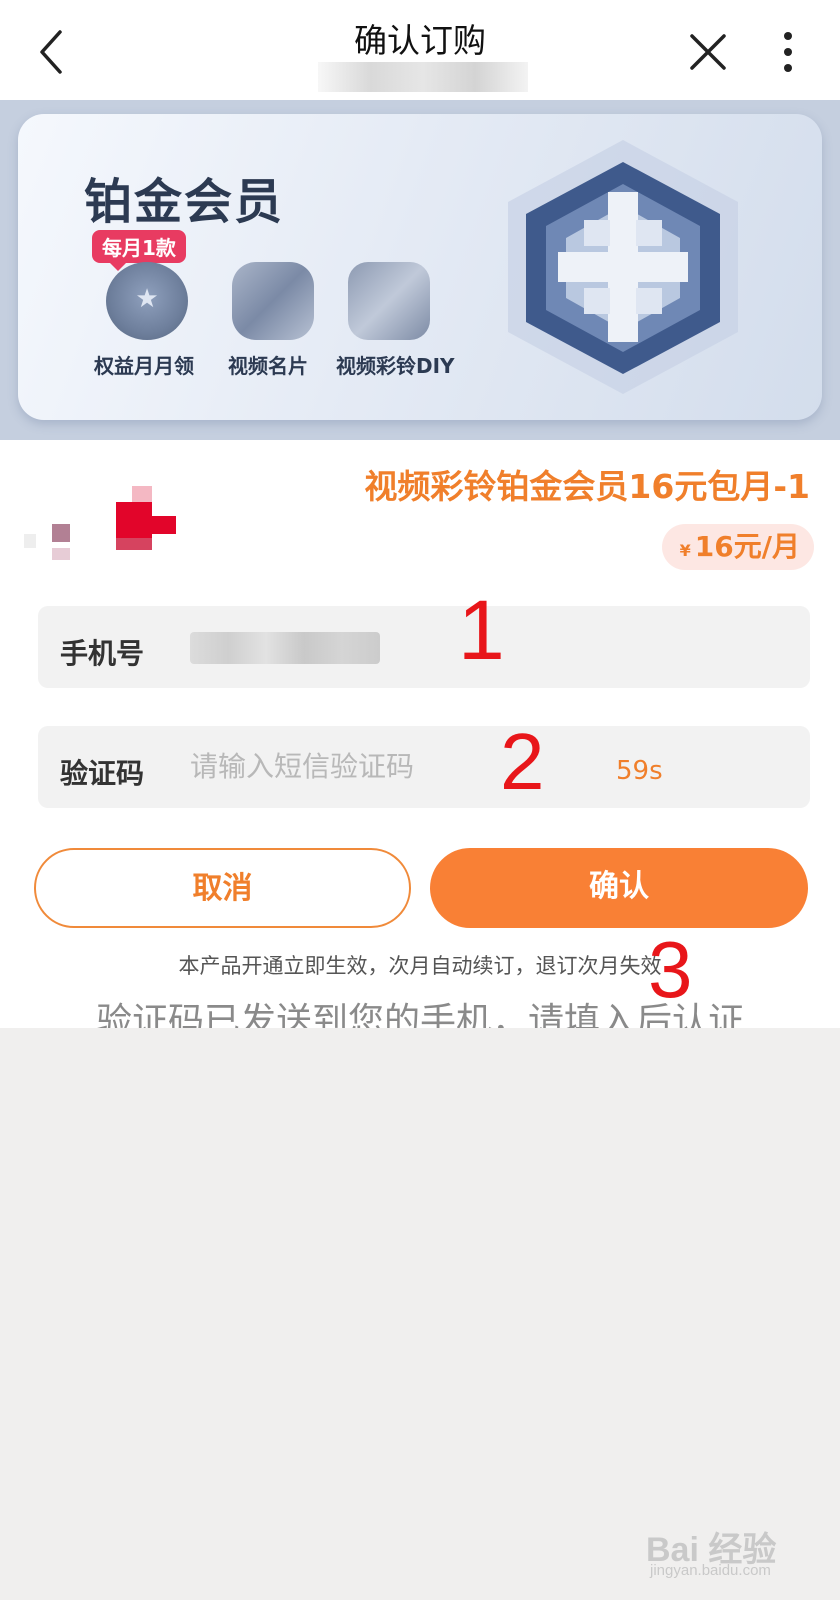 The image size is (840, 1600). I want to click on top-bar: 确认订购, so click(420, 50).